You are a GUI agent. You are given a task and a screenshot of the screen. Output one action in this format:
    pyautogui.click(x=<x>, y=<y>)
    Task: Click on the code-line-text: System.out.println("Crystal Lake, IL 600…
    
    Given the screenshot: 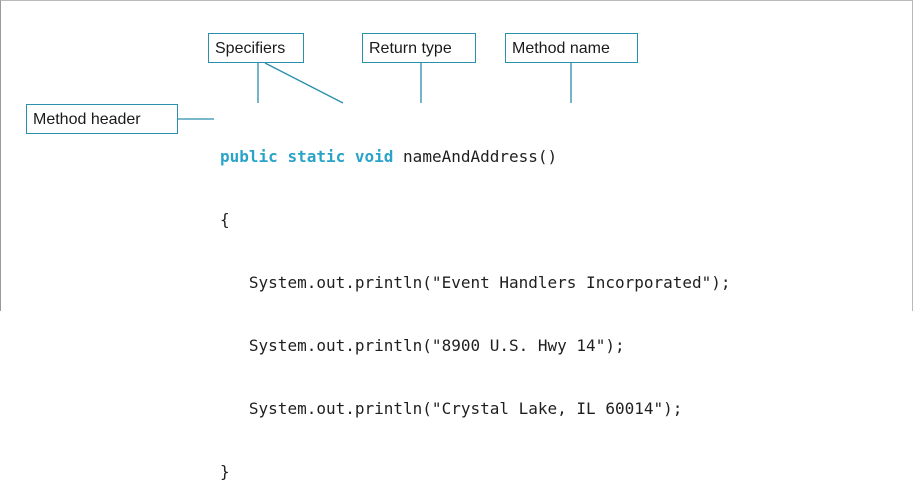 What is the action you would take?
    pyautogui.click(x=465, y=408)
    